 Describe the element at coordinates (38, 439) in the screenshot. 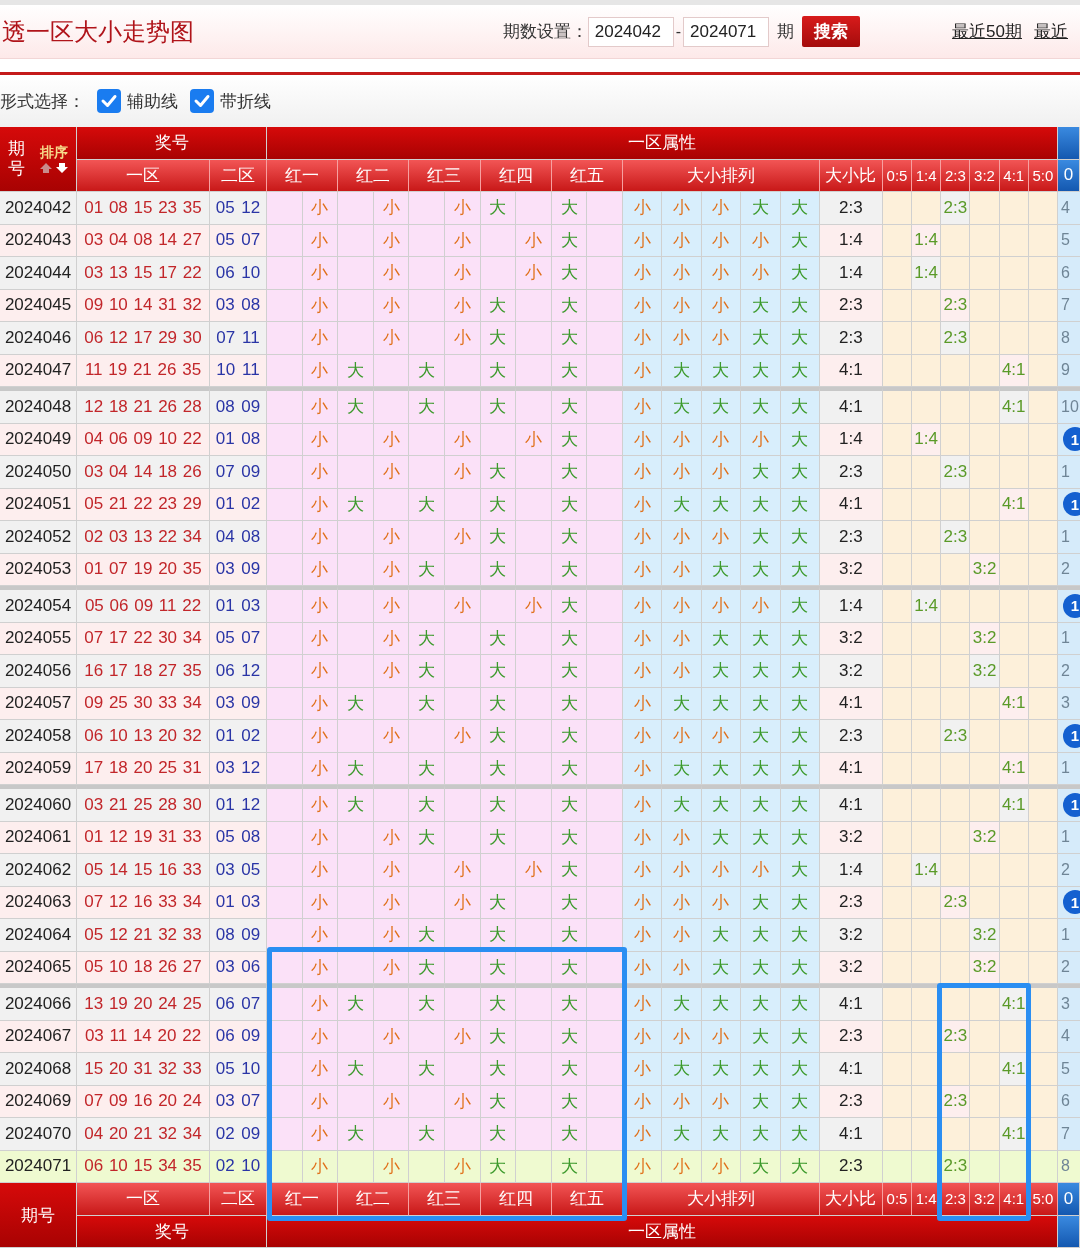

I see `period-cell: 2024049` at that location.